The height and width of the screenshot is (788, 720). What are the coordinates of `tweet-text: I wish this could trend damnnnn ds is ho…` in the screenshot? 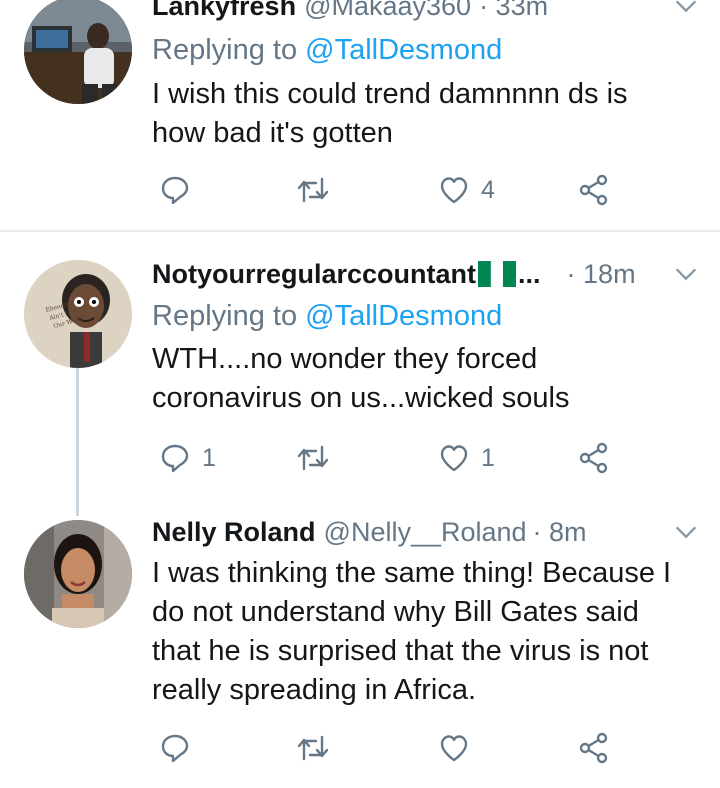 It's located at (422, 114).